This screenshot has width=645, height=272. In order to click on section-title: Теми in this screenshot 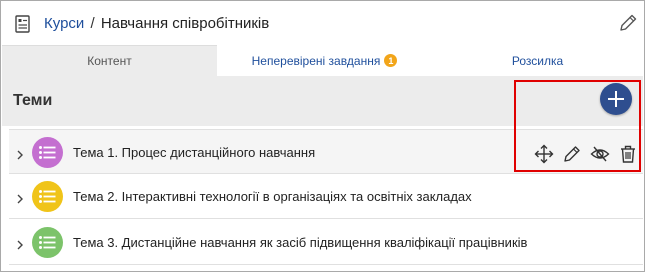, I will do `click(33, 100)`.